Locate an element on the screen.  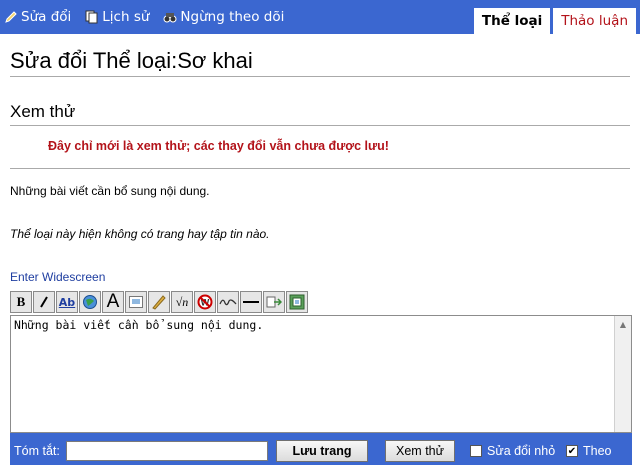
edit-action-label: Sửa đổi is located at coordinates (46, 17).